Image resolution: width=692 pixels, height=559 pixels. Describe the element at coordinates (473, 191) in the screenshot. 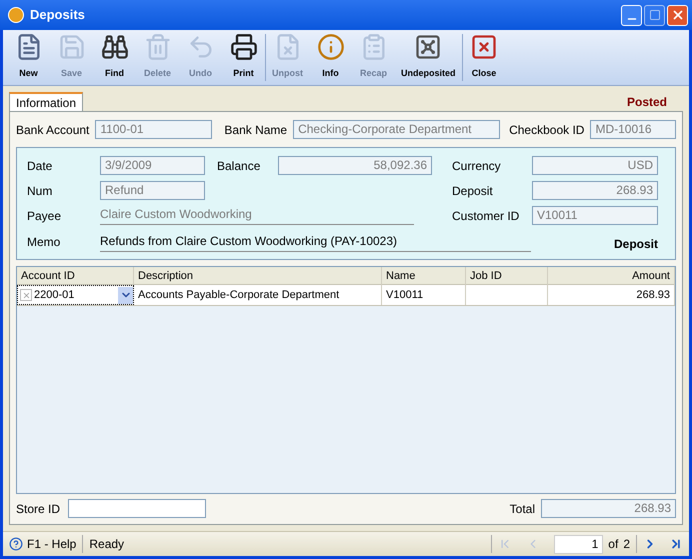

I see `field-label: Deposit` at that location.